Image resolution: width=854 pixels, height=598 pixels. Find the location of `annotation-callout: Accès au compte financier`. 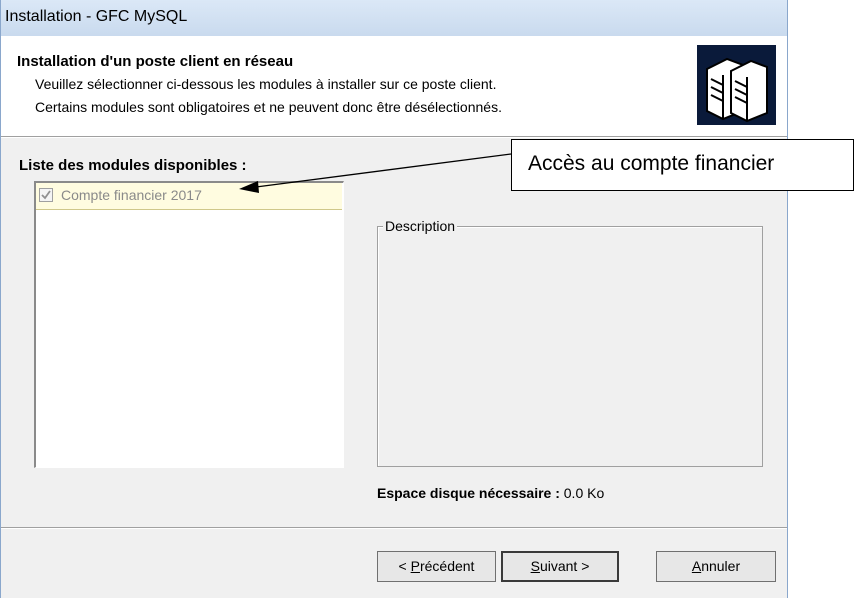

annotation-callout: Accès au compte financier is located at coordinates (682, 165).